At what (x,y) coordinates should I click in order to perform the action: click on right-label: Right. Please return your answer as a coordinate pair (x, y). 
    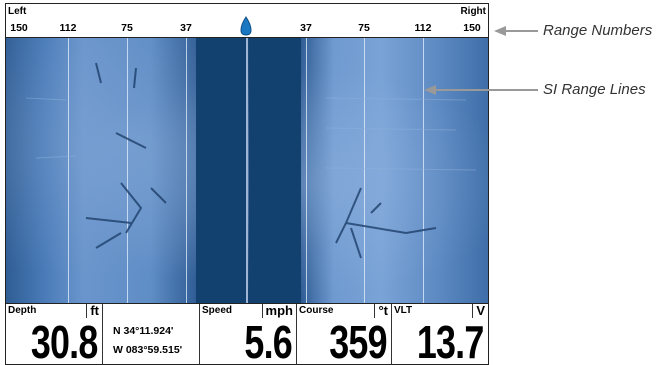
    Looking at the image, I should click on (473, 11).